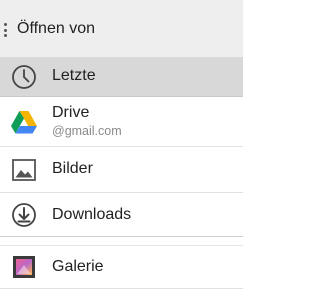  What do you see at coordinates (24, 215) in the screenshot?
I see `download-icon` at bounding box center [24, 215].